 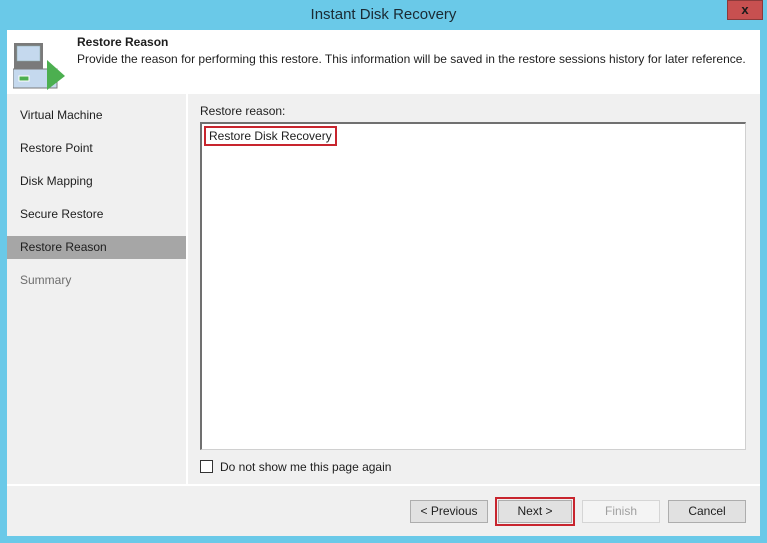 I want to click on title-bar: Instant Disk Recovery x, so click(x=383, y=15).